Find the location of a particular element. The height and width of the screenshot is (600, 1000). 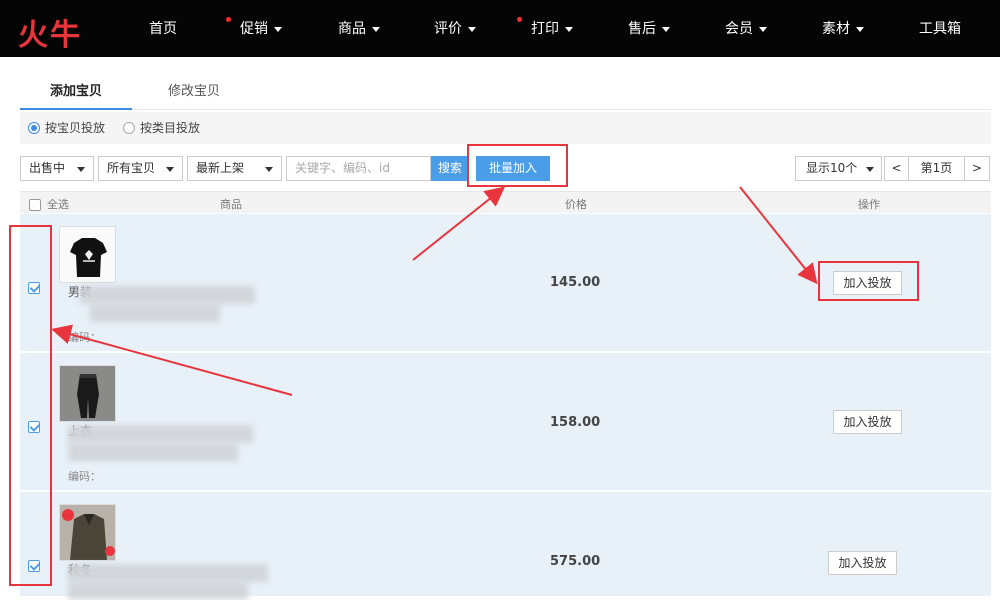

arrow-to-add-button is located at coordinates (778, 235).